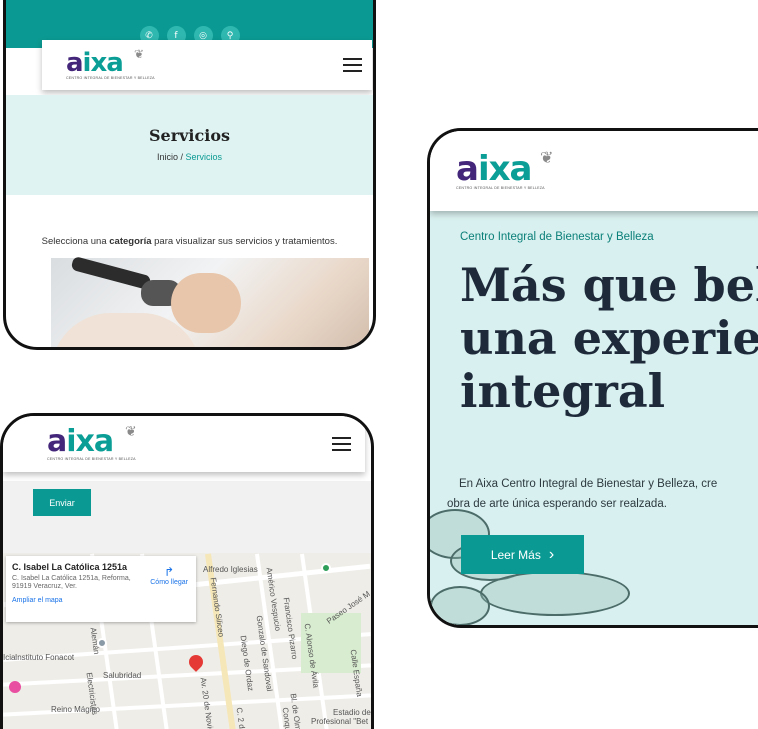 This screenshot has width=758, height=729. I want to click on breadcrumb-current: Servicios, so click(204, 157).